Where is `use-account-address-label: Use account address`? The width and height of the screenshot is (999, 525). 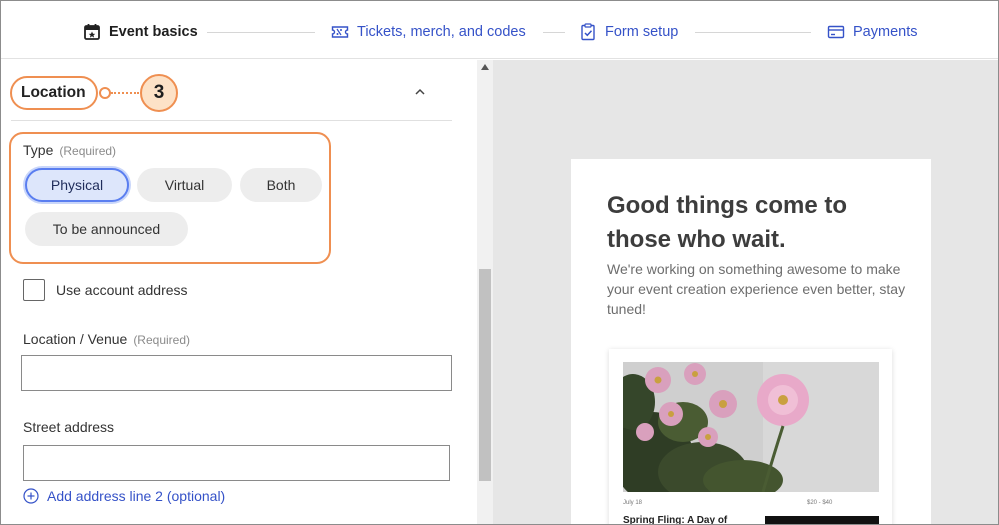
use-account-address-label: Use account address is located at coordinates (122, 290).